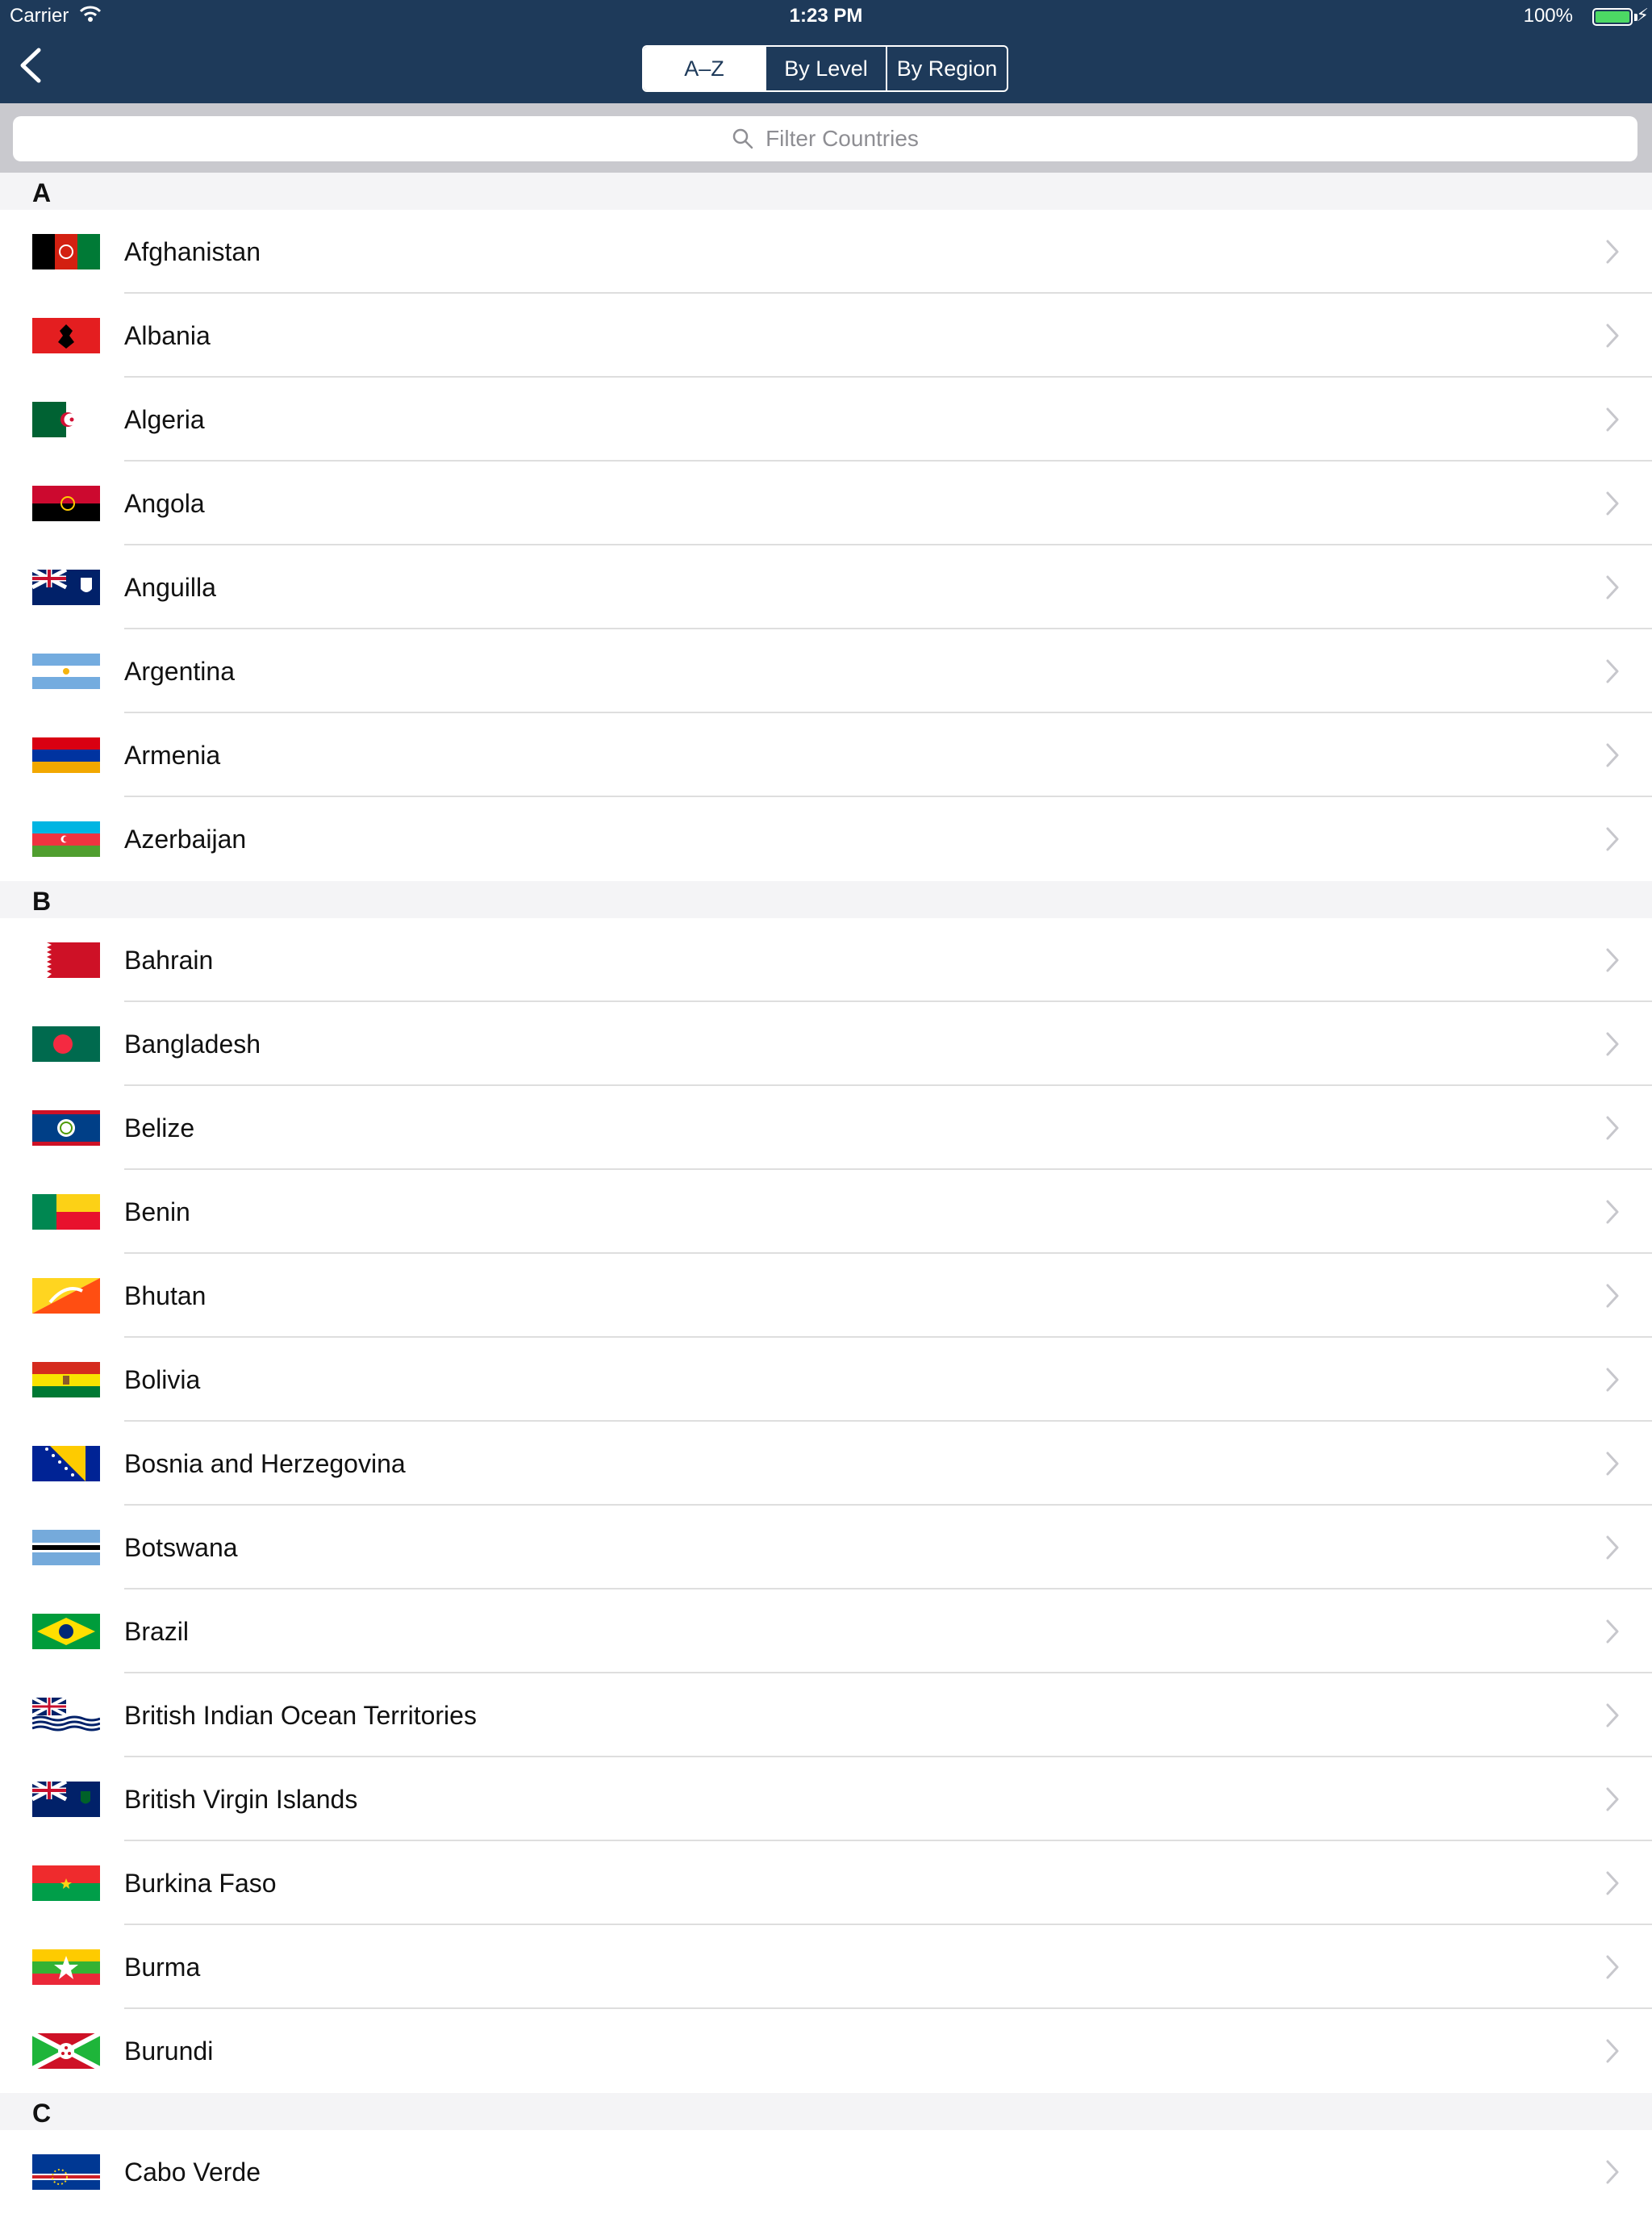 The image size is (1652, 2214). I want to click on country-row: Burma, so click(826, 1967).